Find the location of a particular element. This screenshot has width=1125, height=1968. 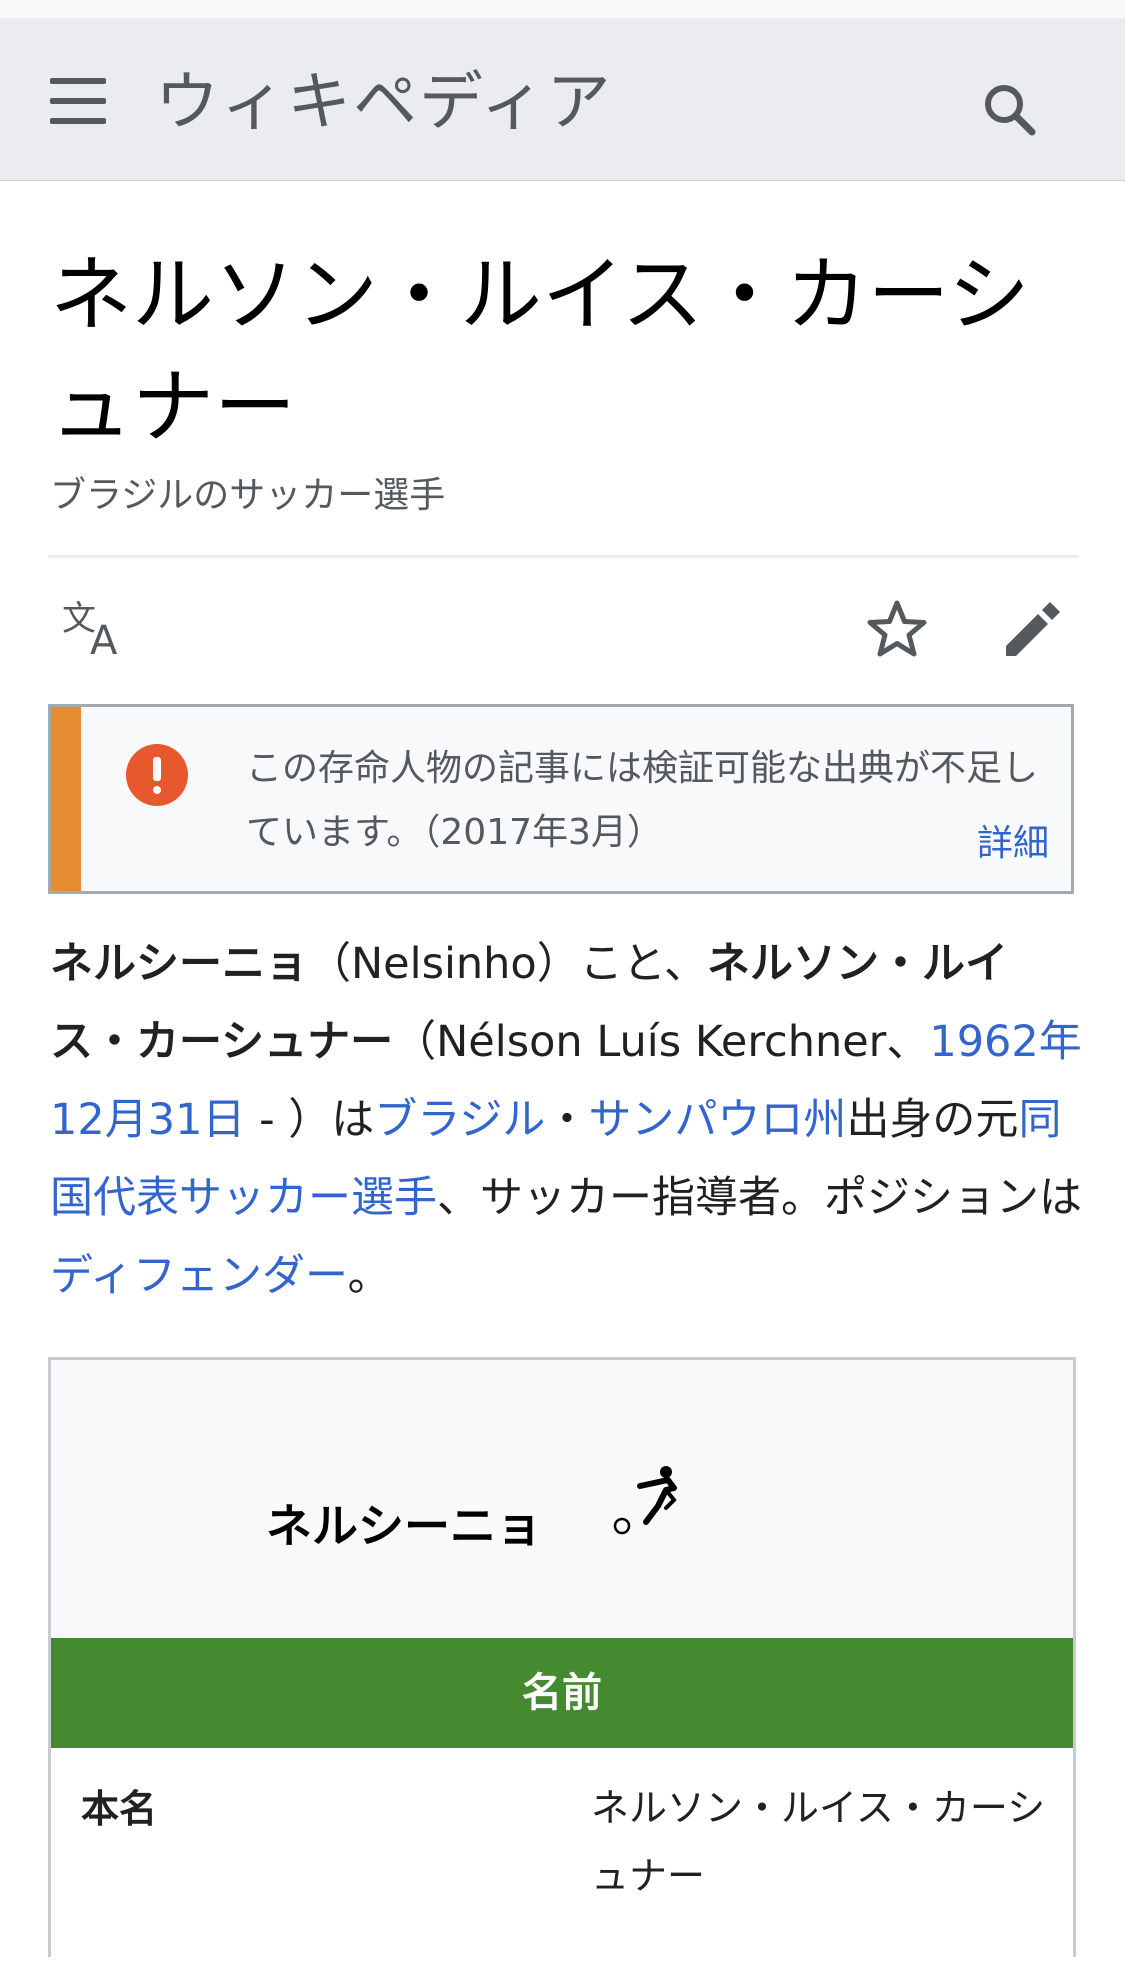

lead-text: - ）は is located at coordinates (310, 1120).